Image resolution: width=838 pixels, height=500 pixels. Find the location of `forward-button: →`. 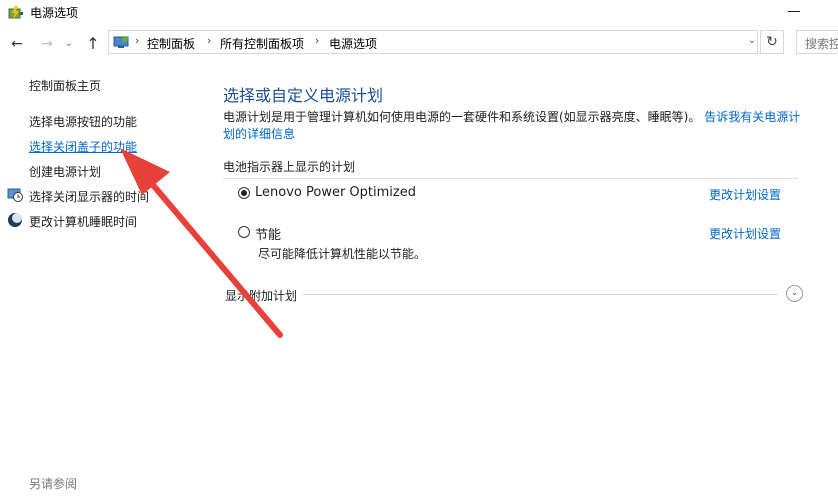

forward-button: → is located at coordinates (47, 44).